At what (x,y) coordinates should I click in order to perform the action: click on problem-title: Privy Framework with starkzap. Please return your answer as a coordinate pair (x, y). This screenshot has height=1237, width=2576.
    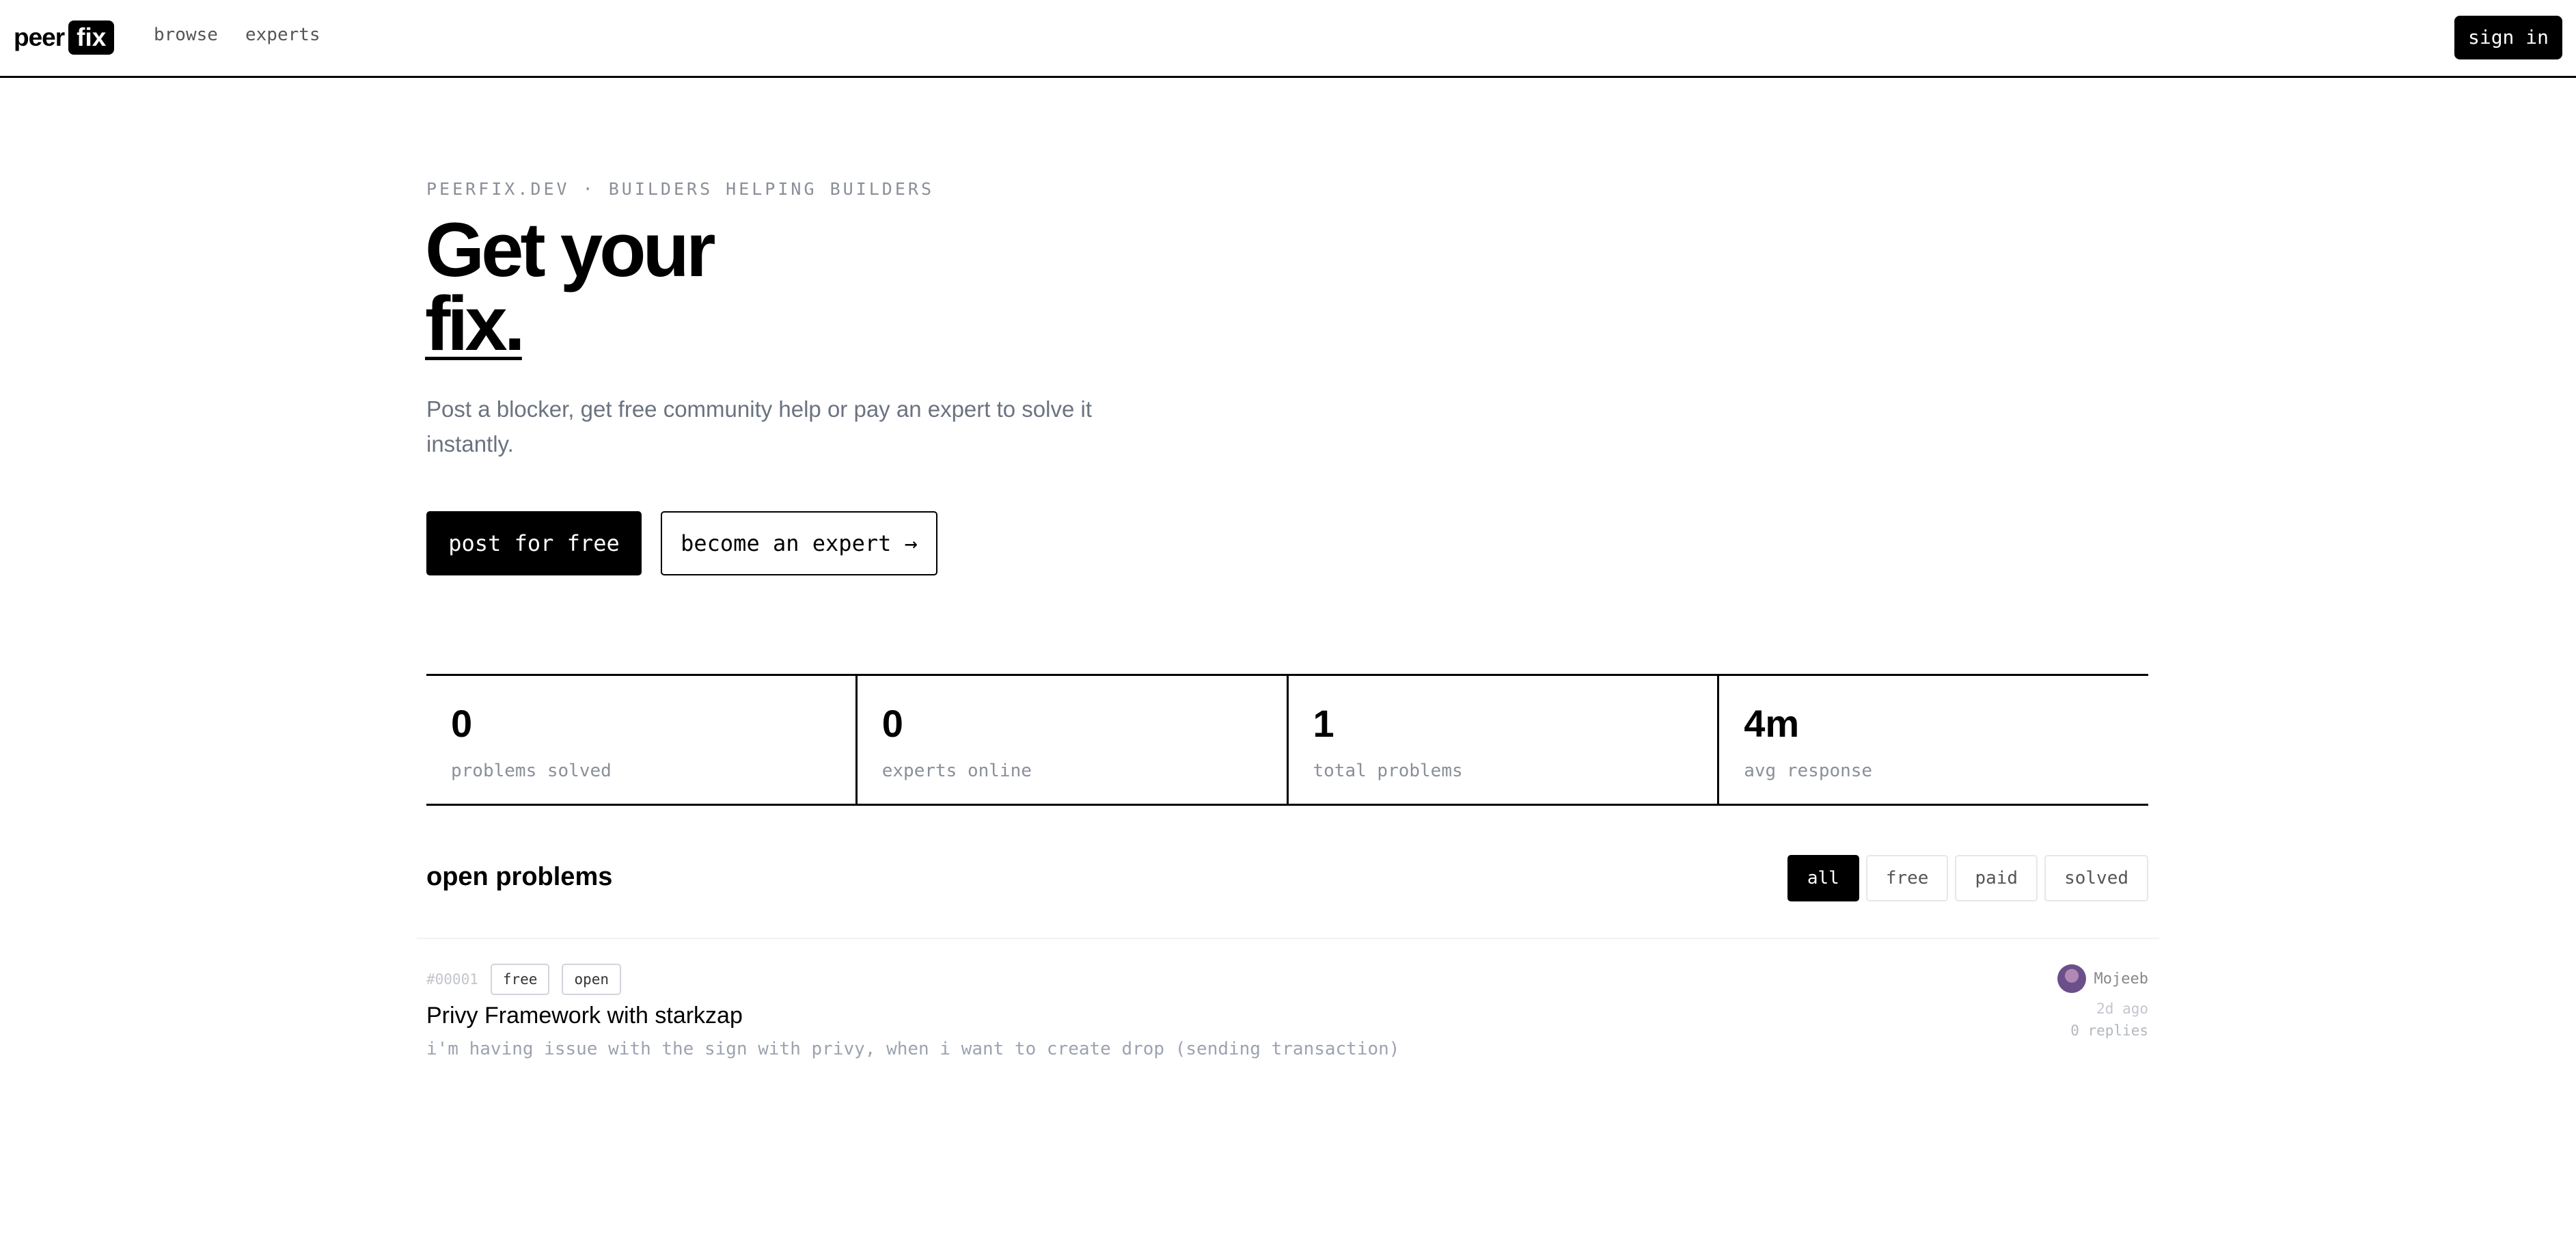
    Looking at the image, I should click on (584, 1016).